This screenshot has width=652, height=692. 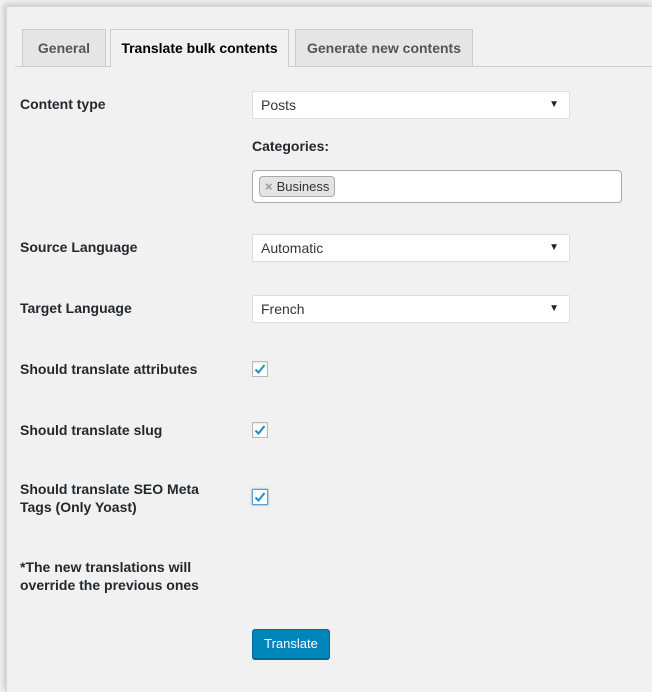 I want to click on content-type-value: Posts, so click(x=279, y=105).